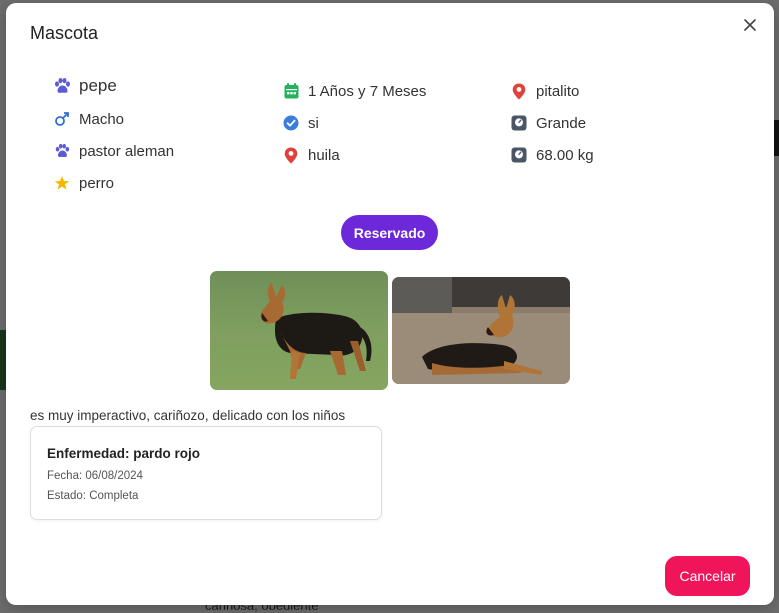 This screenshot has height=613, width=779. I want to click on pet-age: 1 Años y 7 Meses, so click(367, 91).